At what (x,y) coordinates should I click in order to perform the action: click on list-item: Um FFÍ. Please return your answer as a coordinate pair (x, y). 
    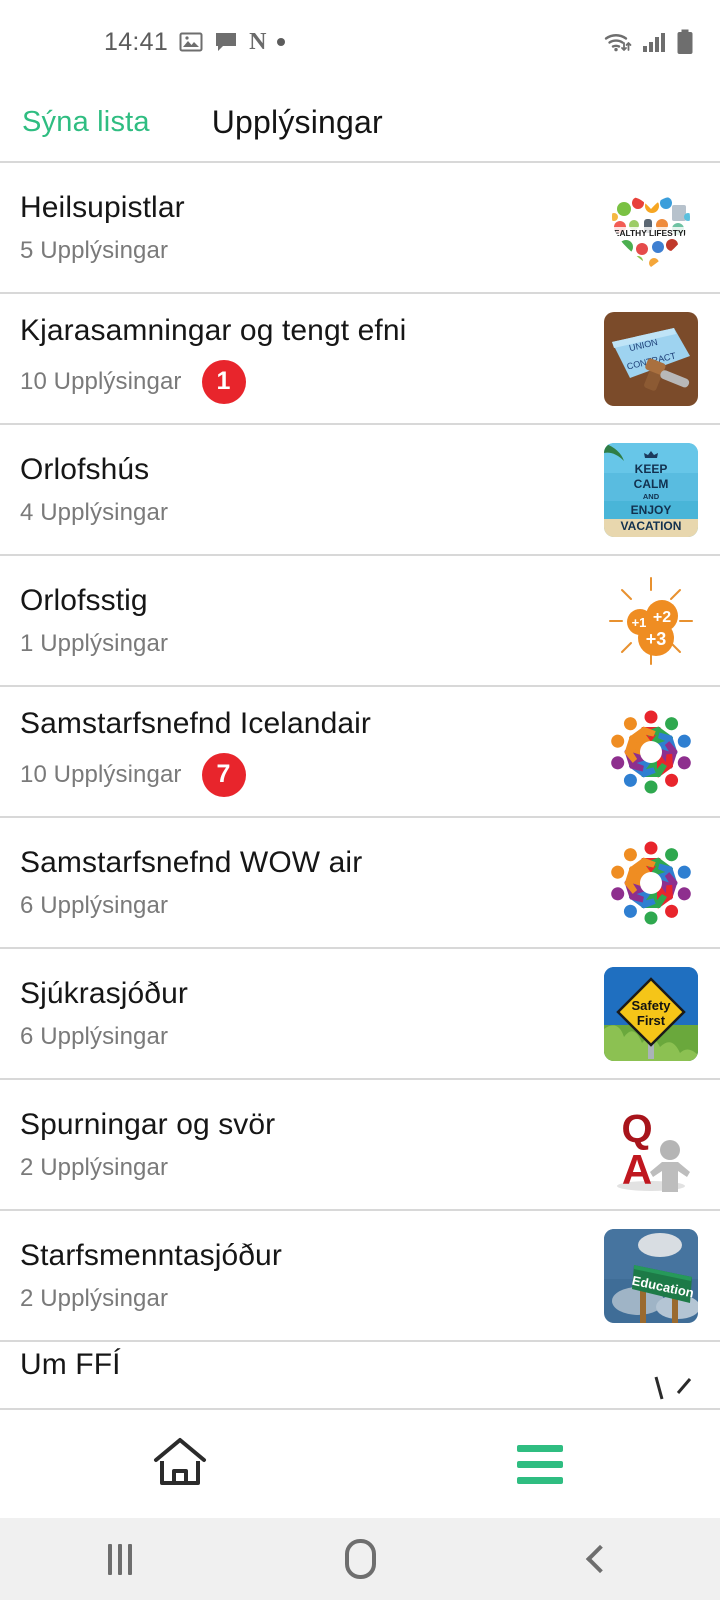
    Looking at the image, I should click on (360, 1372).